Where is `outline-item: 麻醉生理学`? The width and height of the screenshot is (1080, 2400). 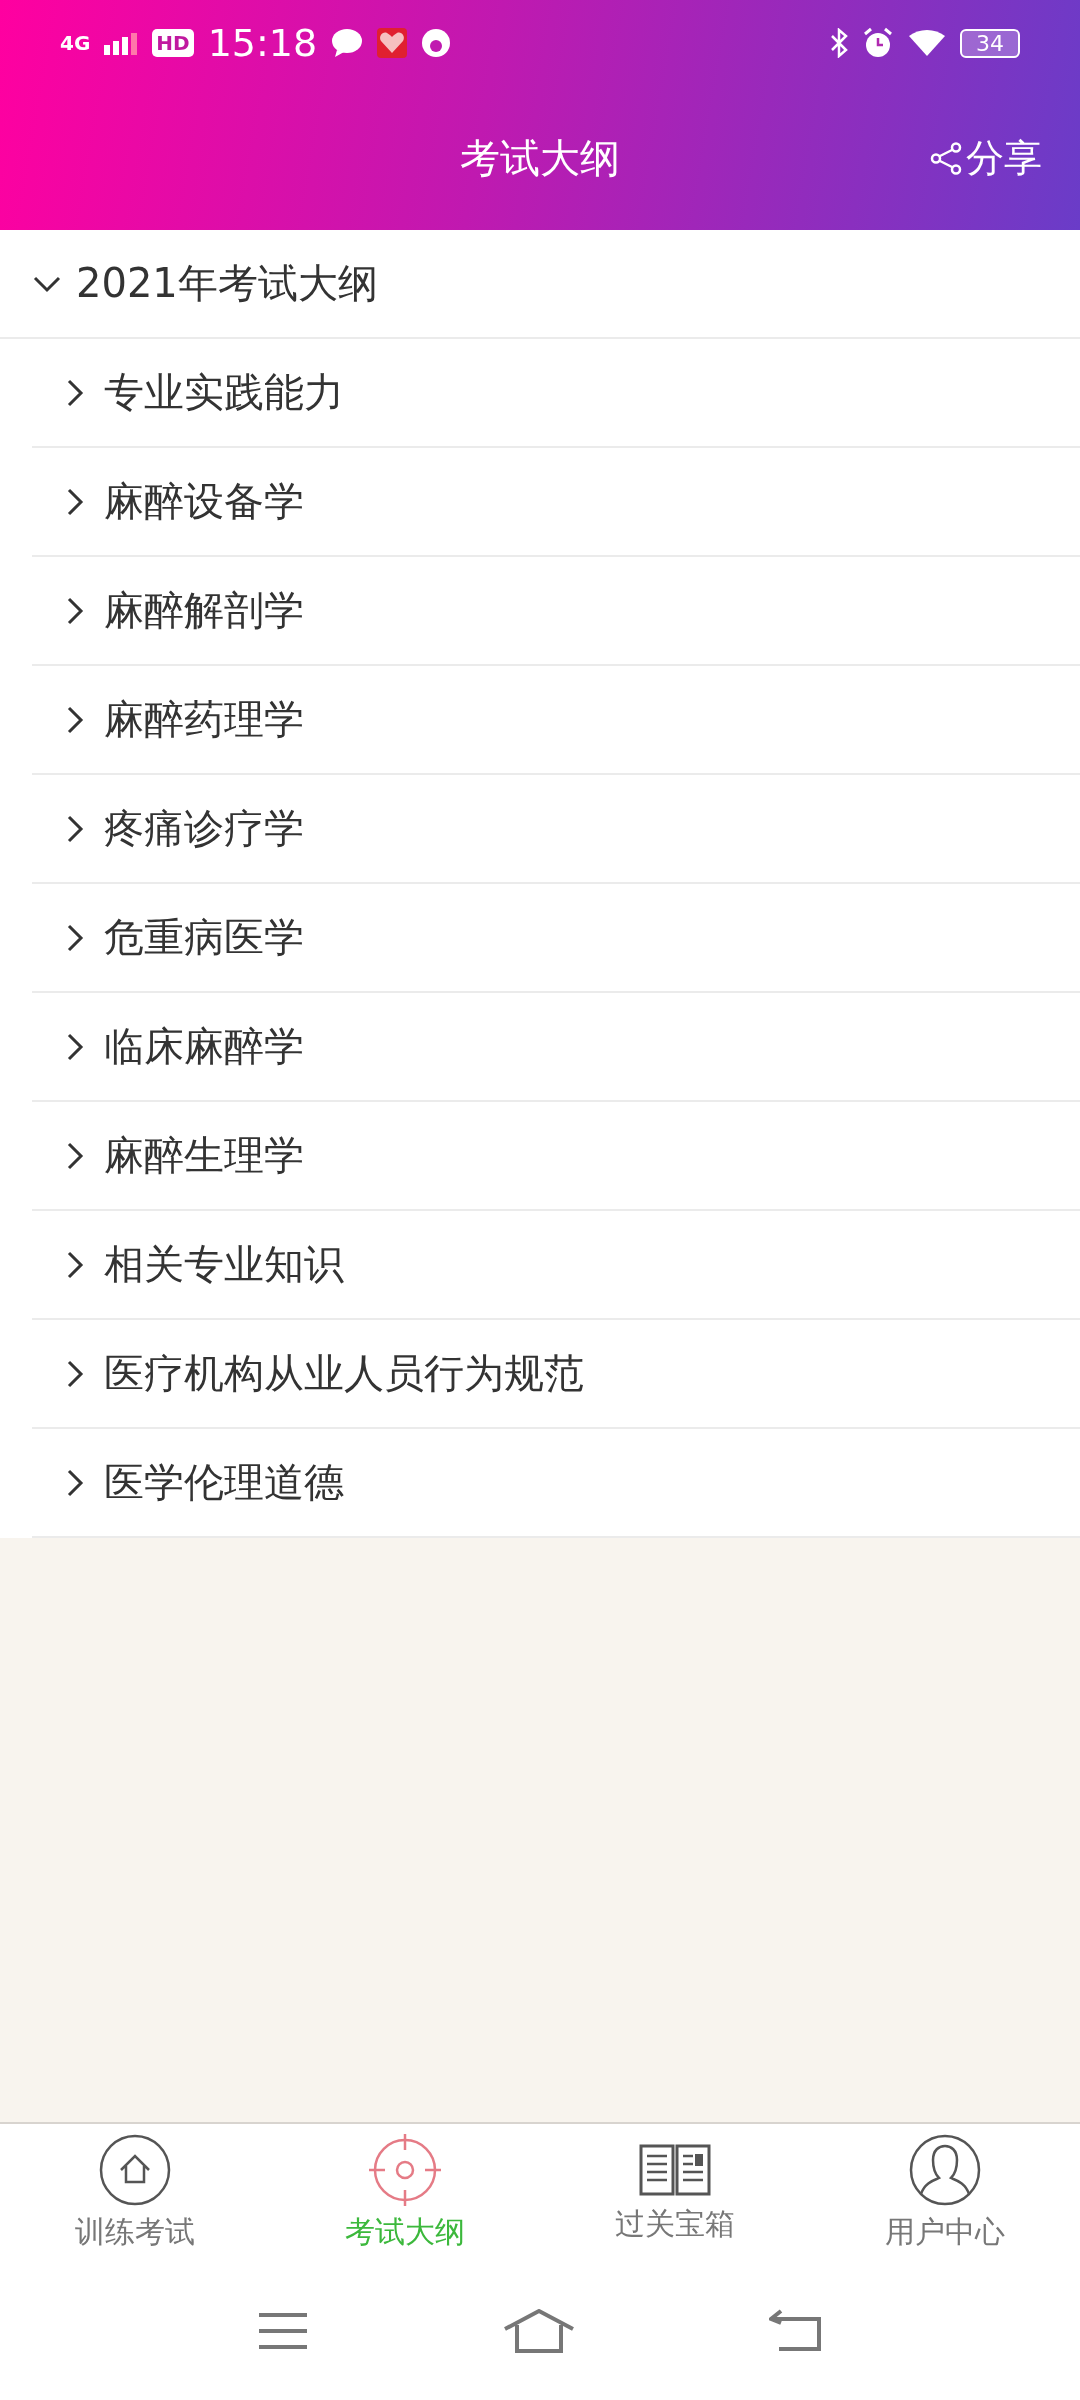 outline-item: 麻醉生理学 is located at coordinates (556, 1156).